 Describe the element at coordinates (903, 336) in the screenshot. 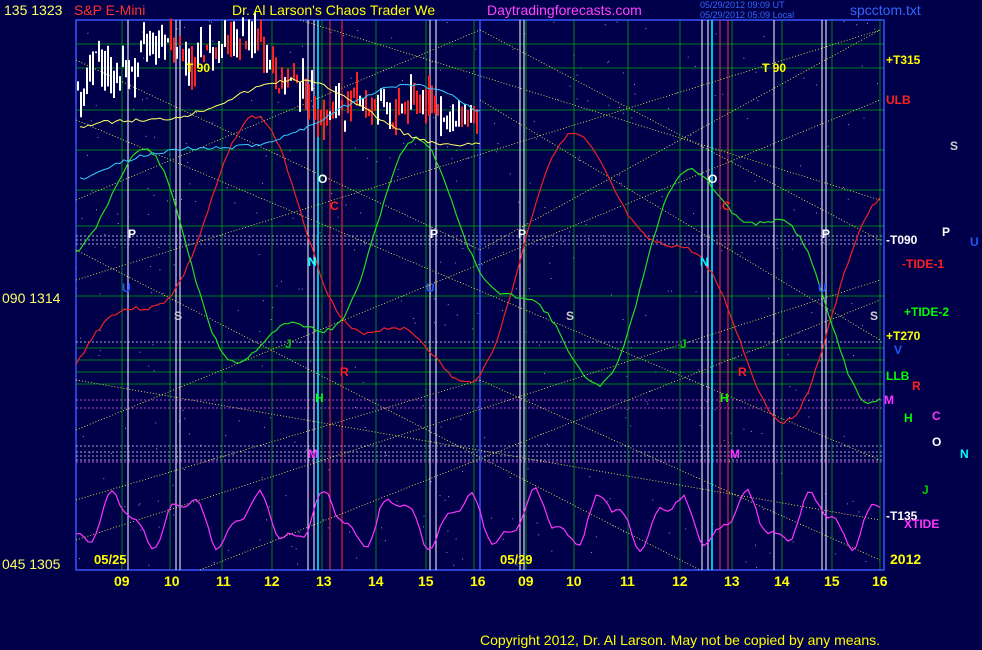

I see `right-label: +T270` at that location.